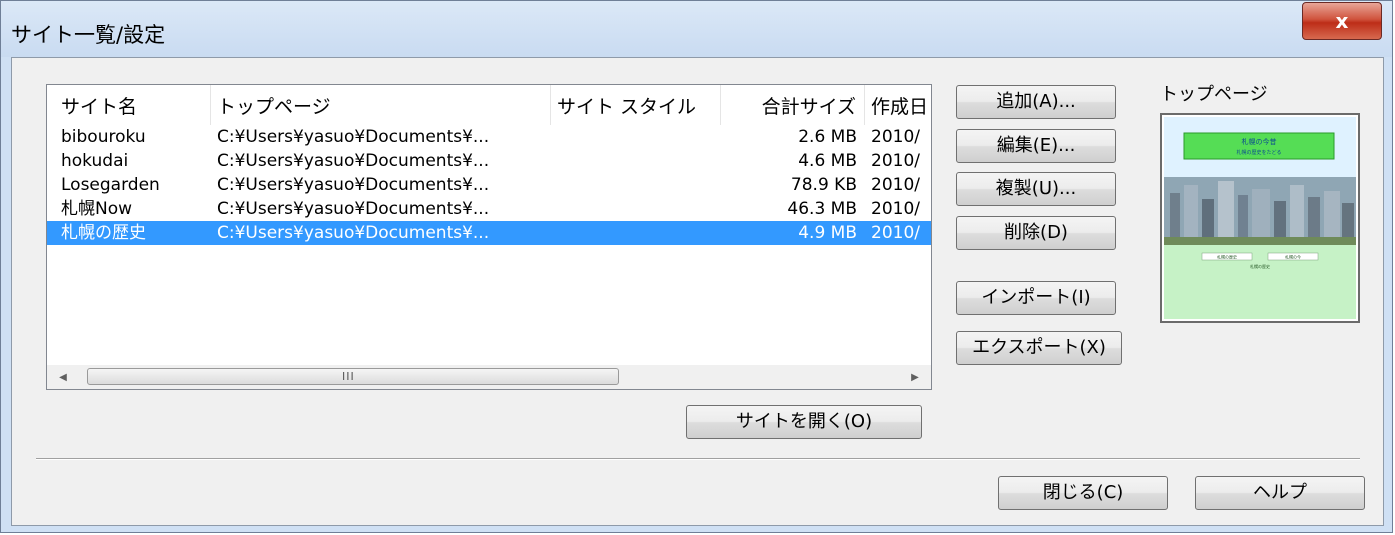 This screenshot has width=1395, height=535. Describe the element at coordinates (1214, 94) in the screenshot. I see `preview-label: トップページ` at that location.